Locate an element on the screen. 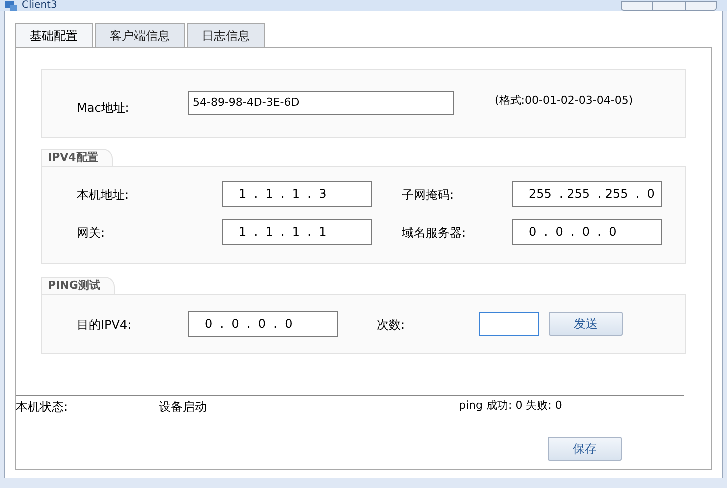 The height and width of the screenshot is (488, 727). field-label: 域名服务器: is located at coordinates (434, 233).